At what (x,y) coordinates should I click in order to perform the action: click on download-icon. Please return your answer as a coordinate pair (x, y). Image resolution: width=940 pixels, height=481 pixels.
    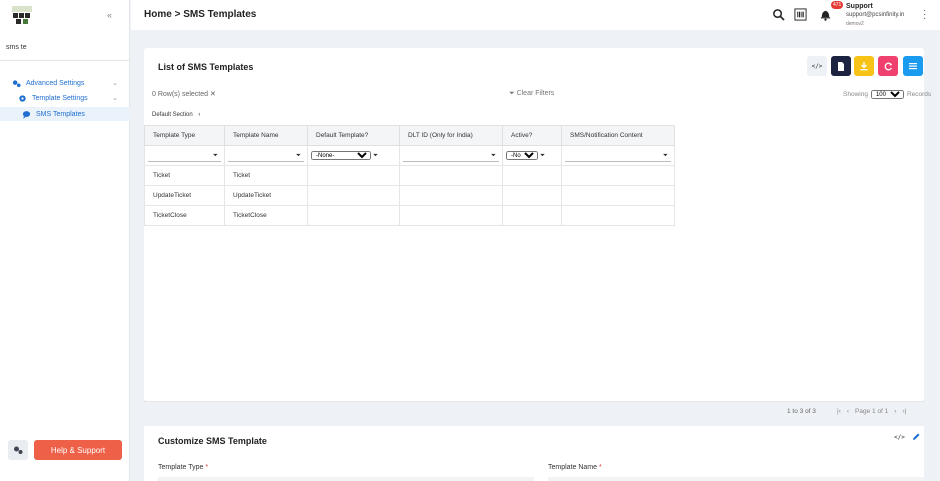
    Looking at the image, I should click on (864, 65).